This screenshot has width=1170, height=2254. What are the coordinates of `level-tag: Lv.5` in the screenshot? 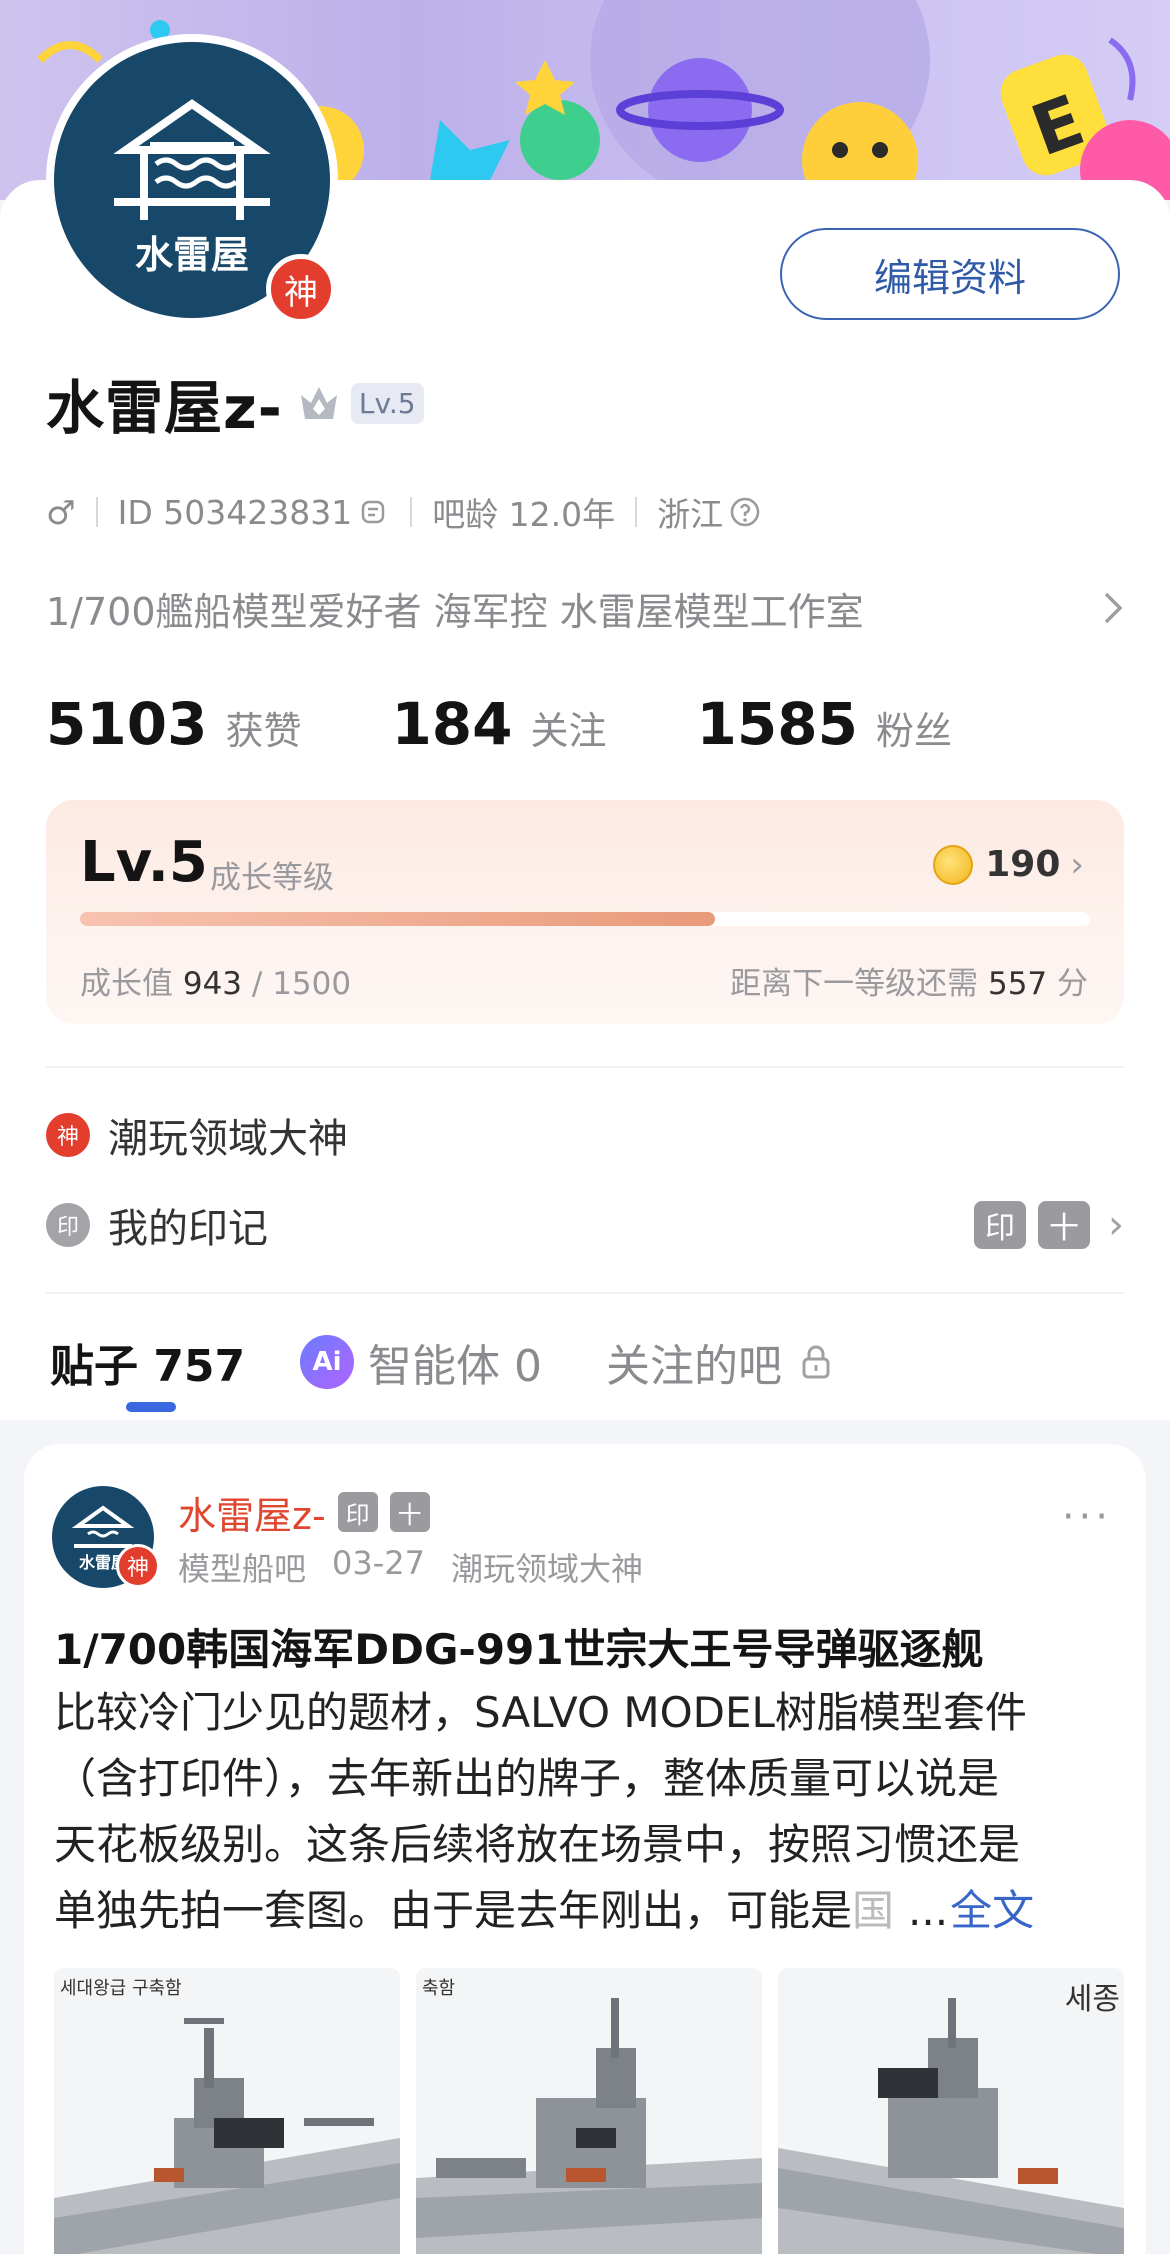 It's located at (387, 403).